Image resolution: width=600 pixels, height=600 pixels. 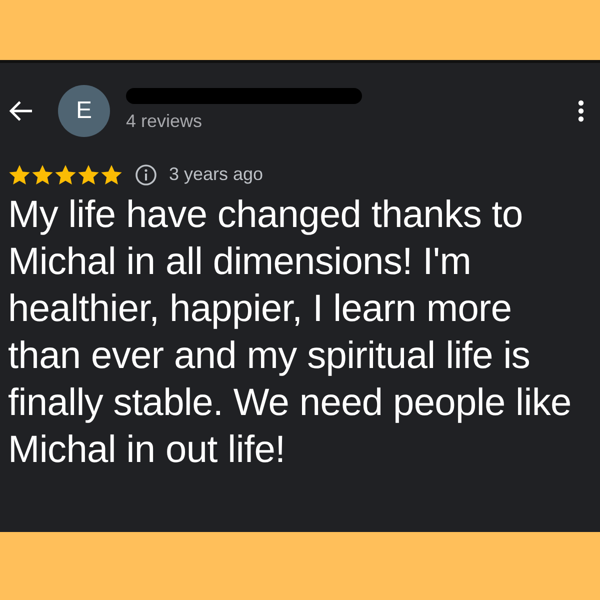 I want to click on back-icon, so click(x=21, y=111).